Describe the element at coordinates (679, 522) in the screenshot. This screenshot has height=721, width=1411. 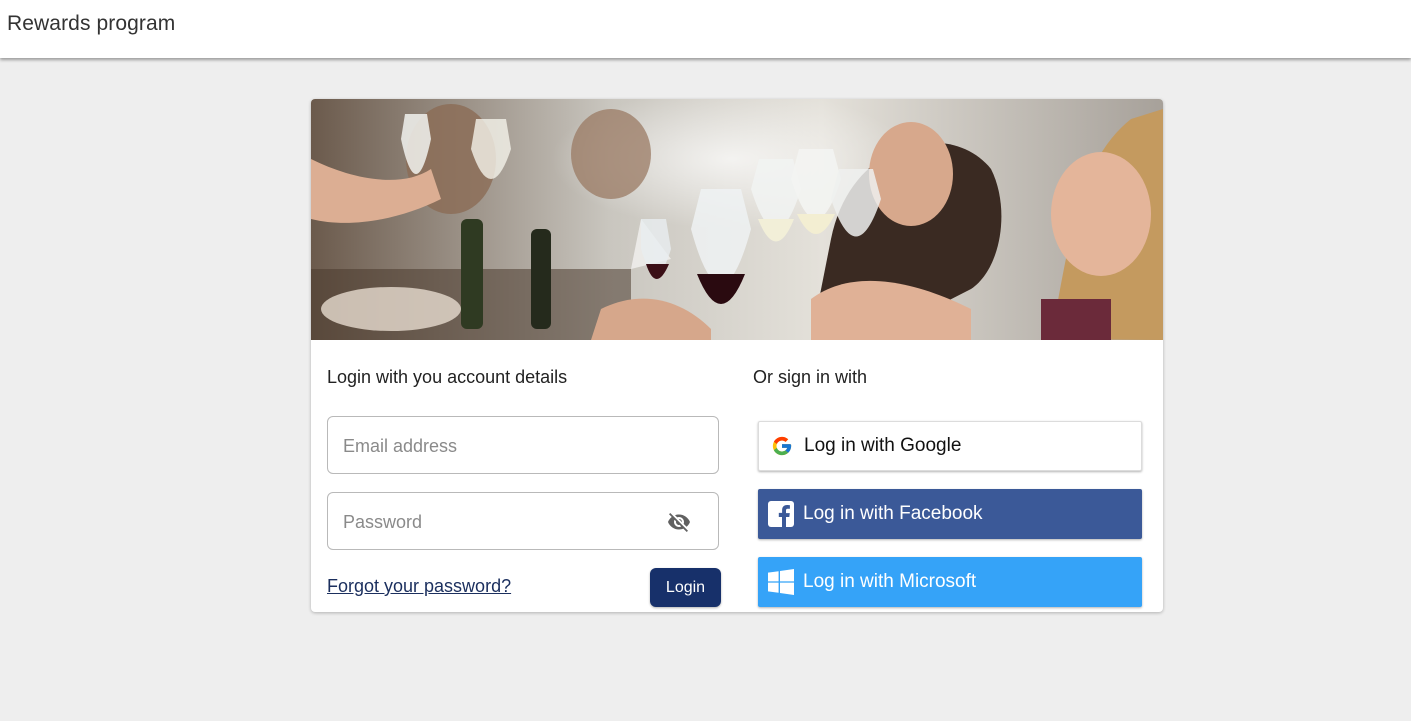
I see `eye-off-icon` at that location.